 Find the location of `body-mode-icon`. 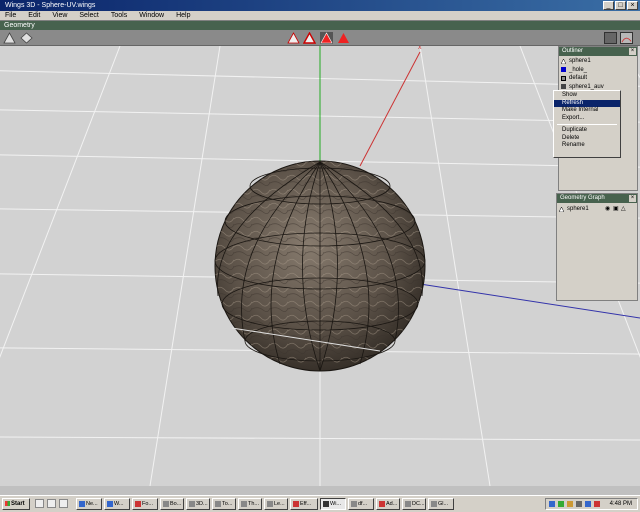

body-mode-icon is located at coordinates (343, 38).